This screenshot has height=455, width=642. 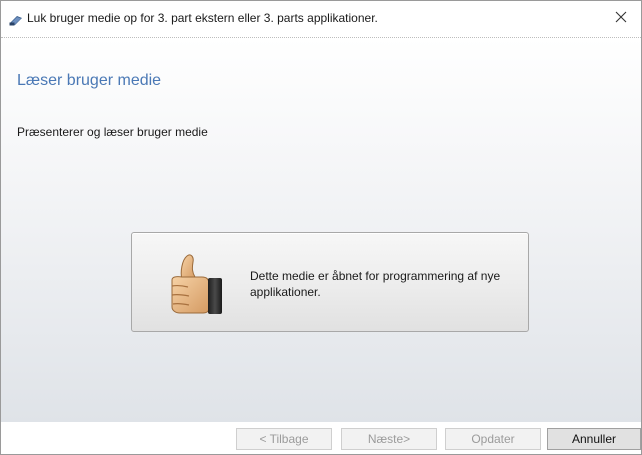 I want to click on close-button, so click(x=621, y=19).